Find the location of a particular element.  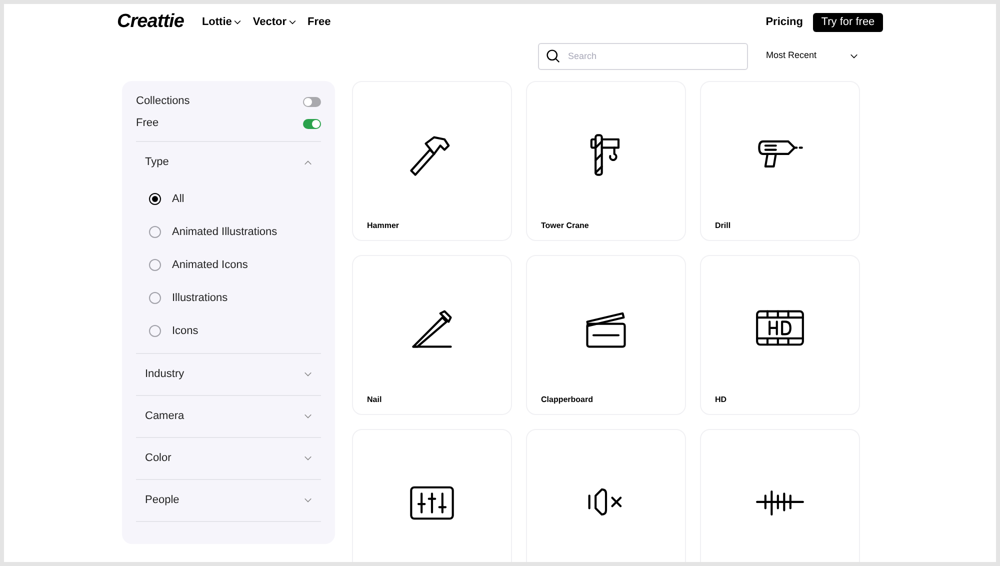

icon-card: Nail is located at coordinates (432, 334).